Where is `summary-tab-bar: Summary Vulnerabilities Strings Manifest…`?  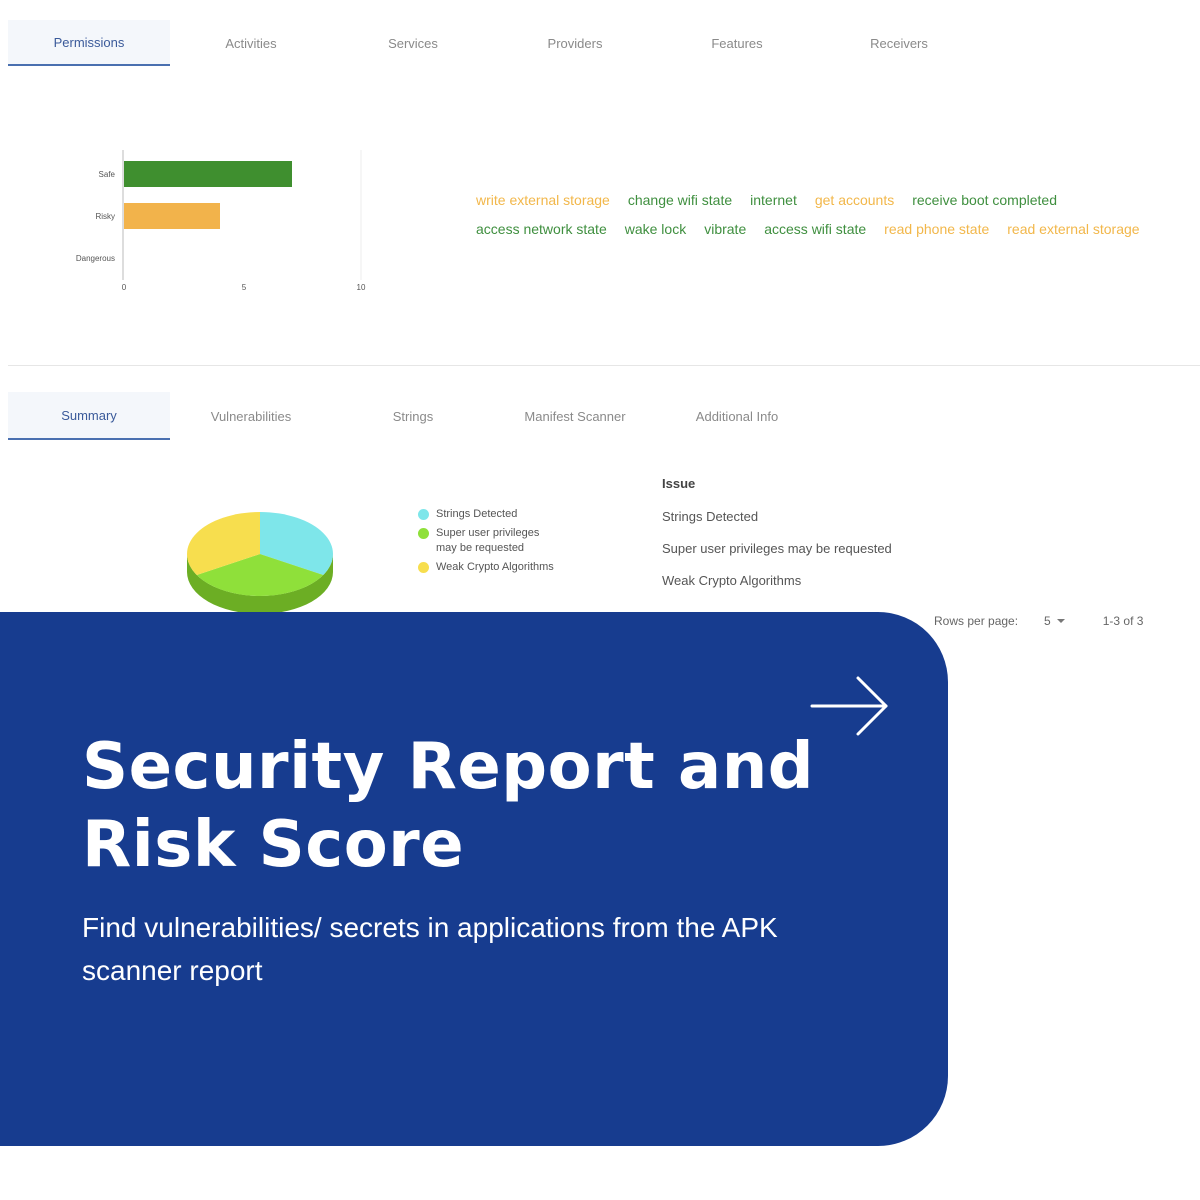
summary-tab-bar: Summary Vulnerabilities Strings Manifest… is located at coordinates (408, 416).